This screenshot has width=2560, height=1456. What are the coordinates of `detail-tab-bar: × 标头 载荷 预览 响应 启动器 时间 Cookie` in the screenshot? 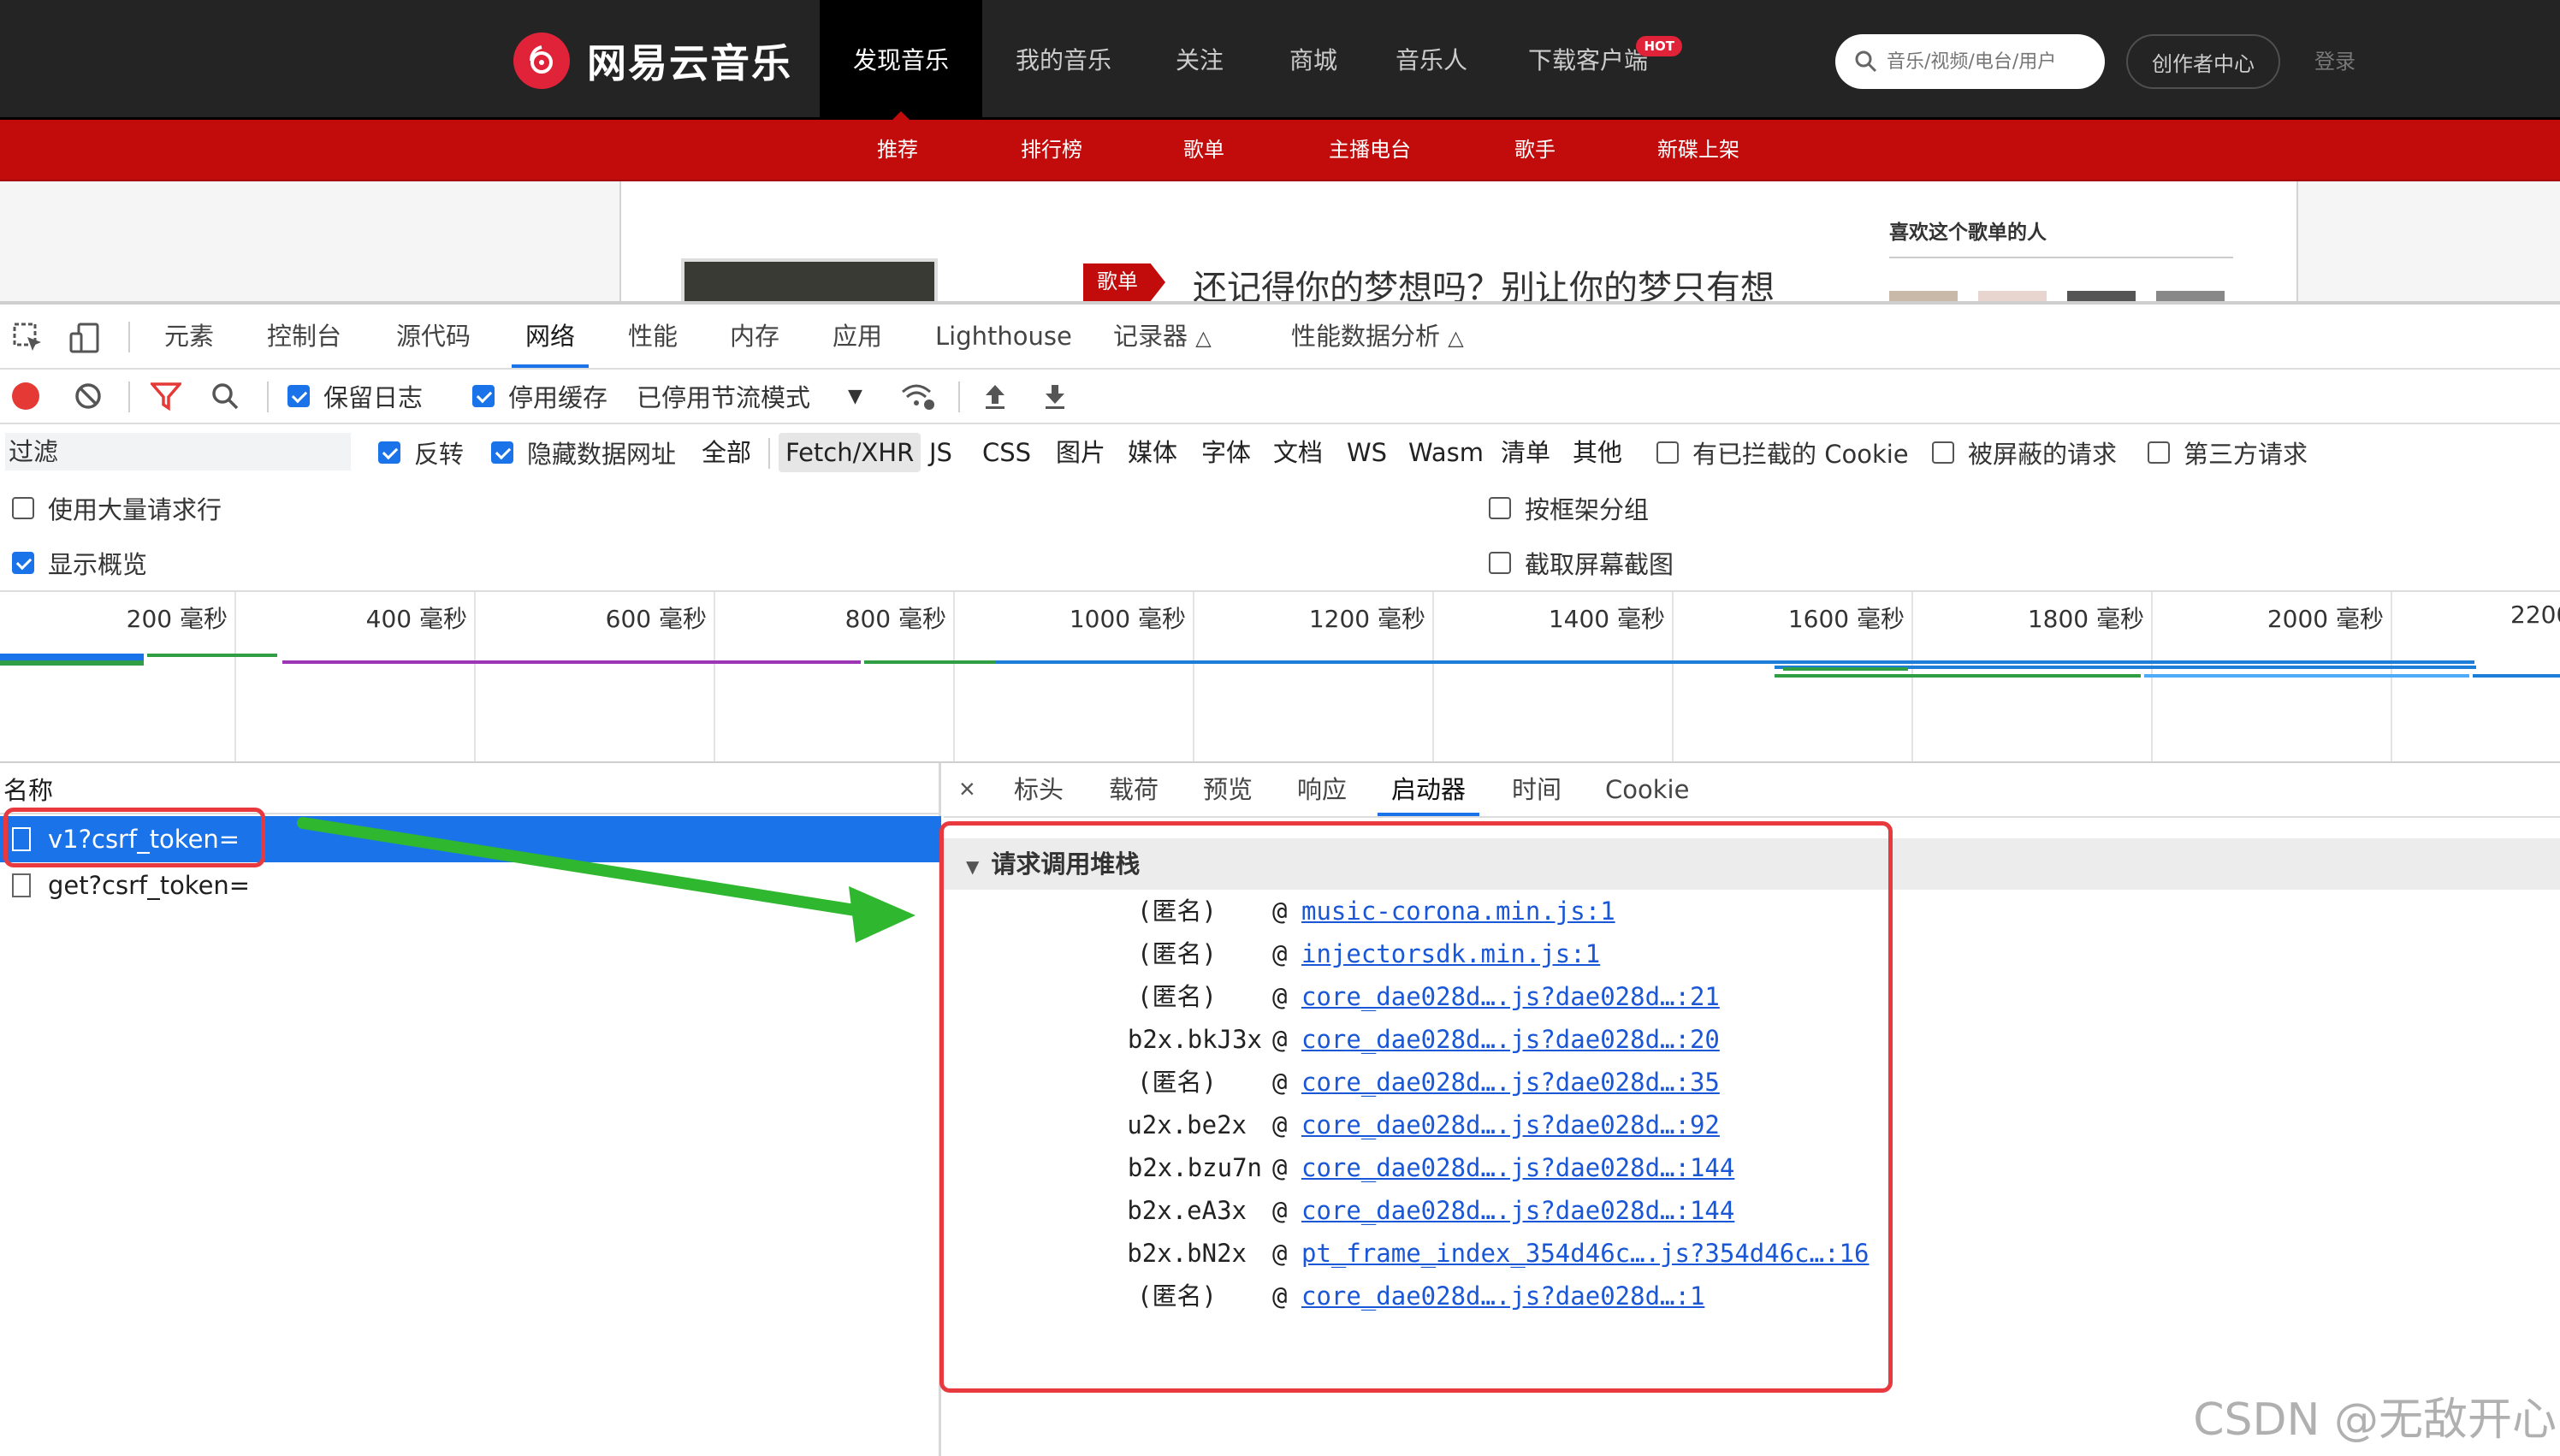 It's located at (1752, 790).